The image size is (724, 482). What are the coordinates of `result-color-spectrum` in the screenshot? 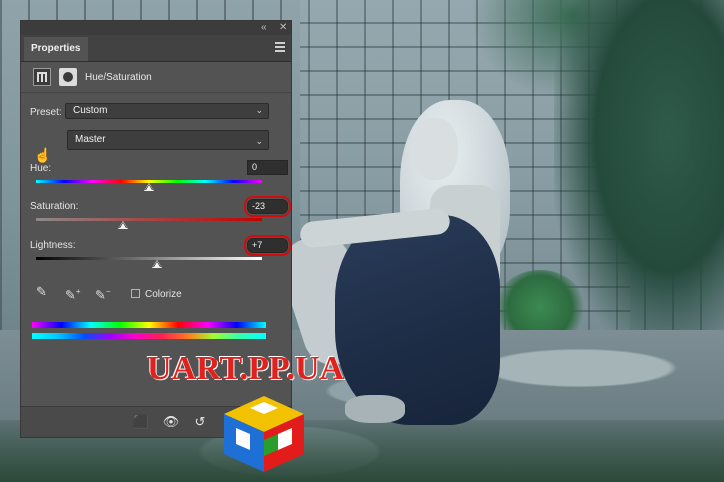 It's located at (149, 336).